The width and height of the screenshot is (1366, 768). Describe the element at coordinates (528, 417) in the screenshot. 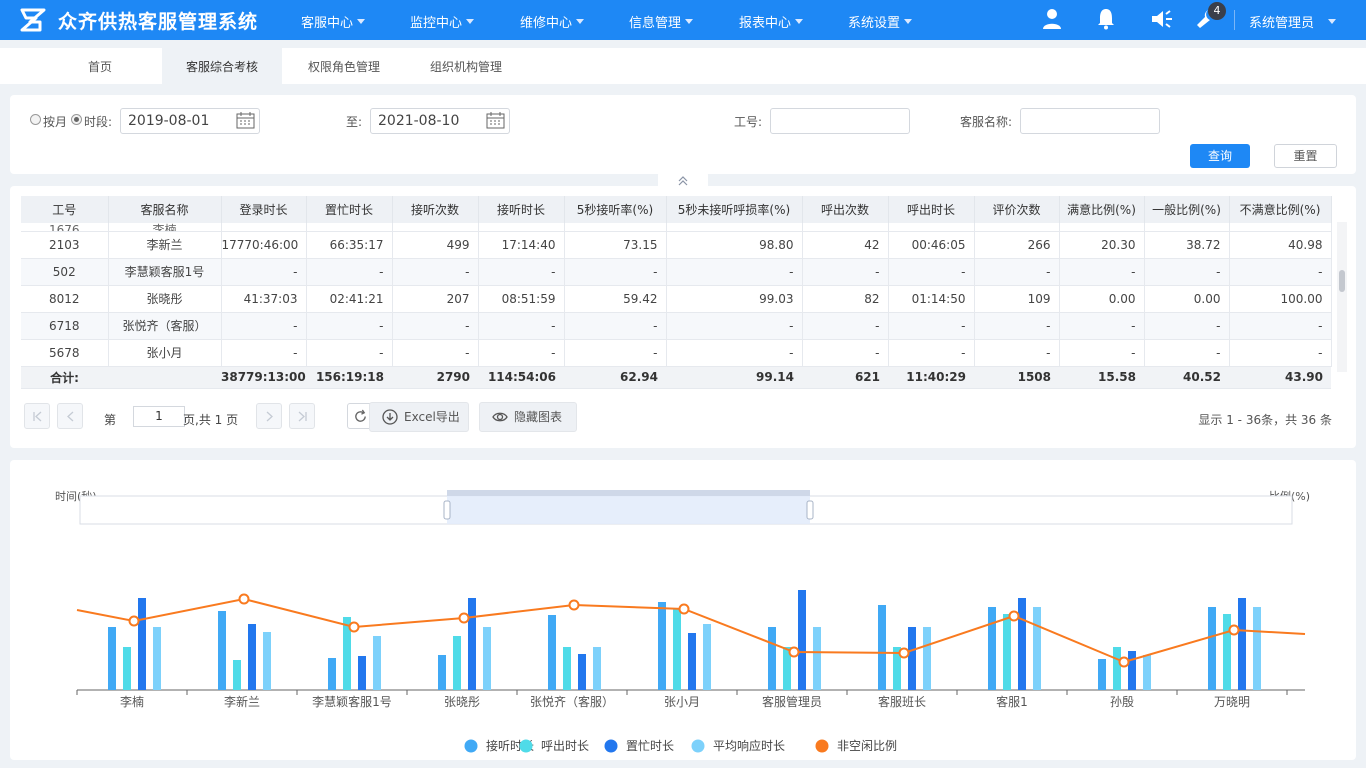

I see `hide-chart-button: 隐藏图表` at that location.